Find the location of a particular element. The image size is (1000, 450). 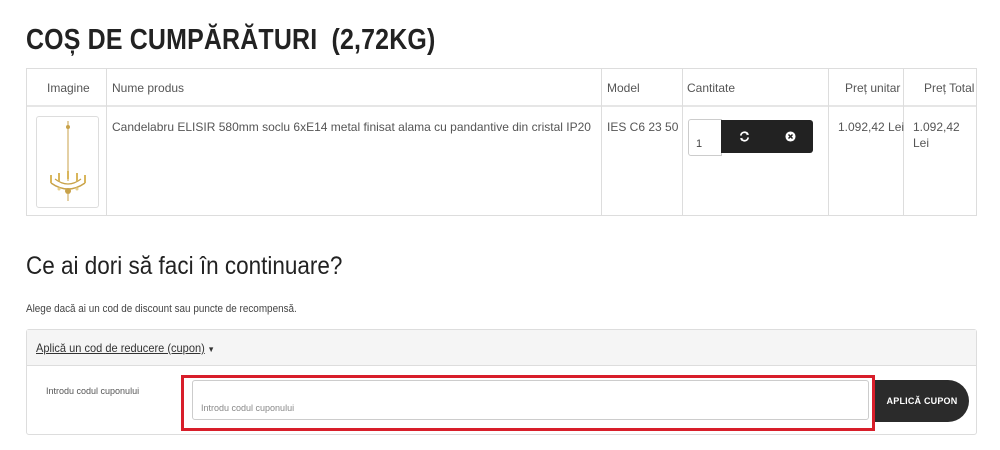

header-product-name: Nume produs is located at coordinates (148, 88).